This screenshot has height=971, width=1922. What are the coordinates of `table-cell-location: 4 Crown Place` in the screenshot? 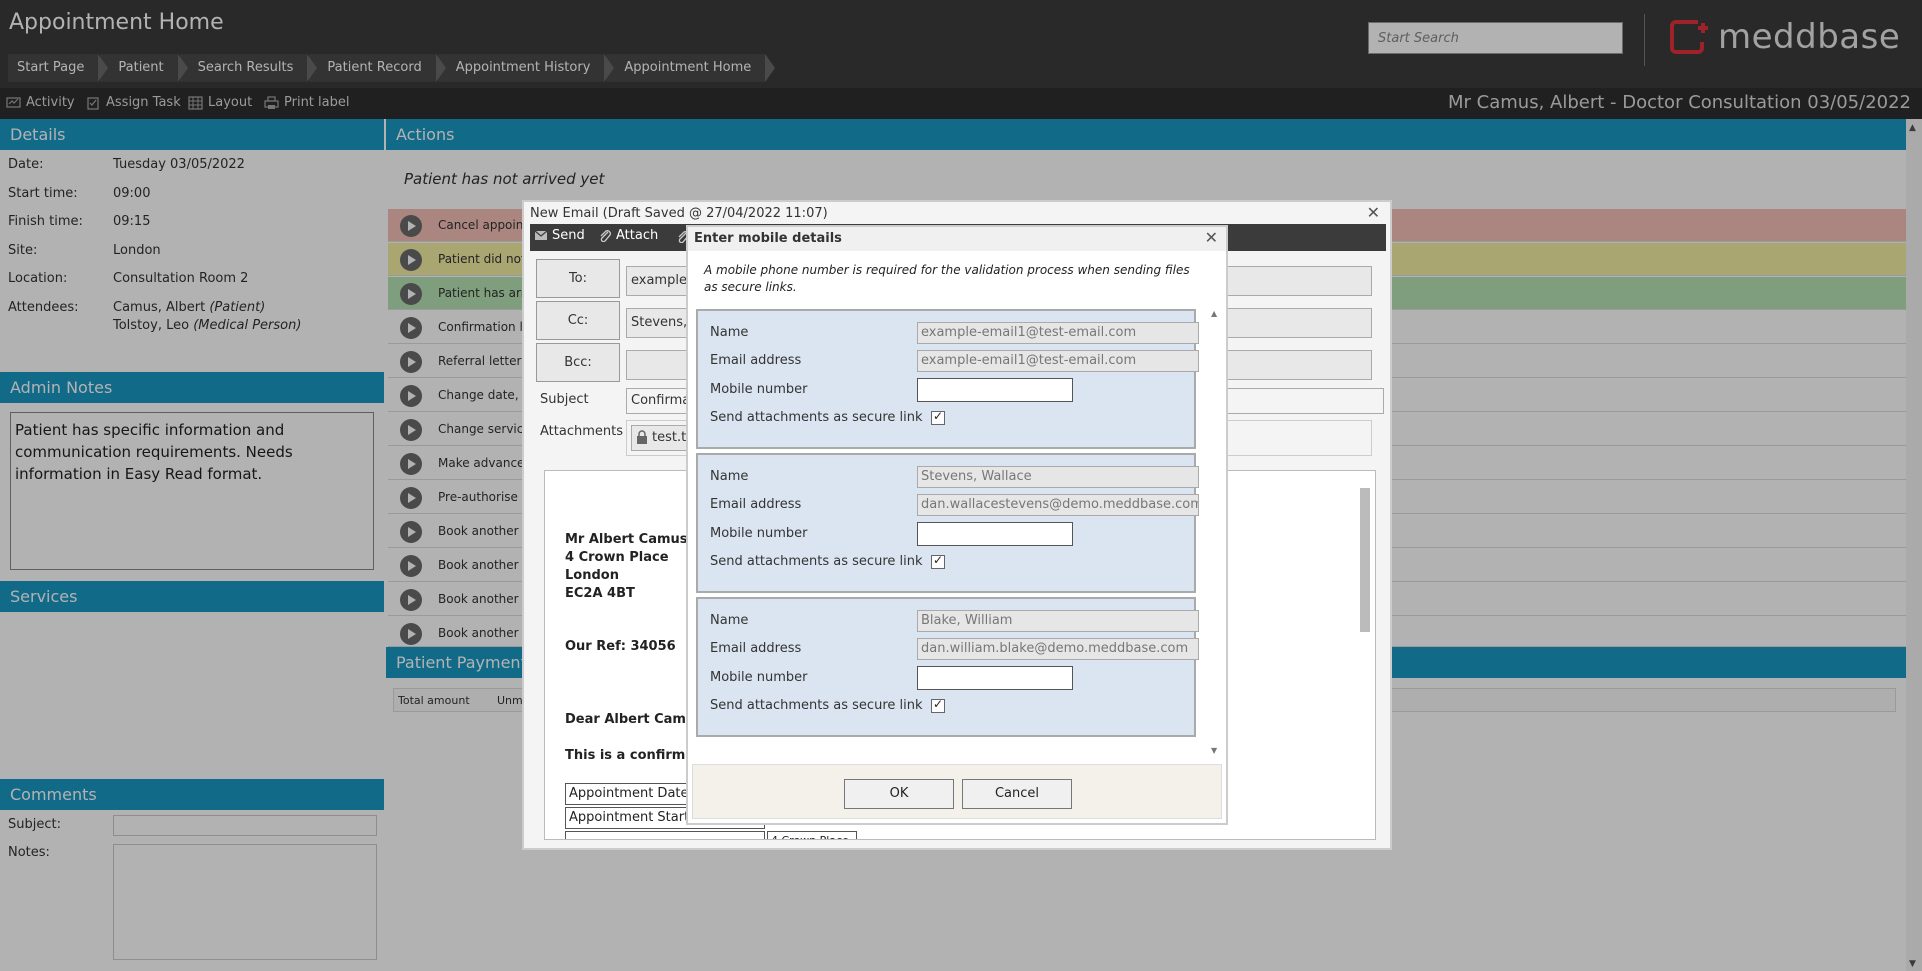 It's located at (812, 835).